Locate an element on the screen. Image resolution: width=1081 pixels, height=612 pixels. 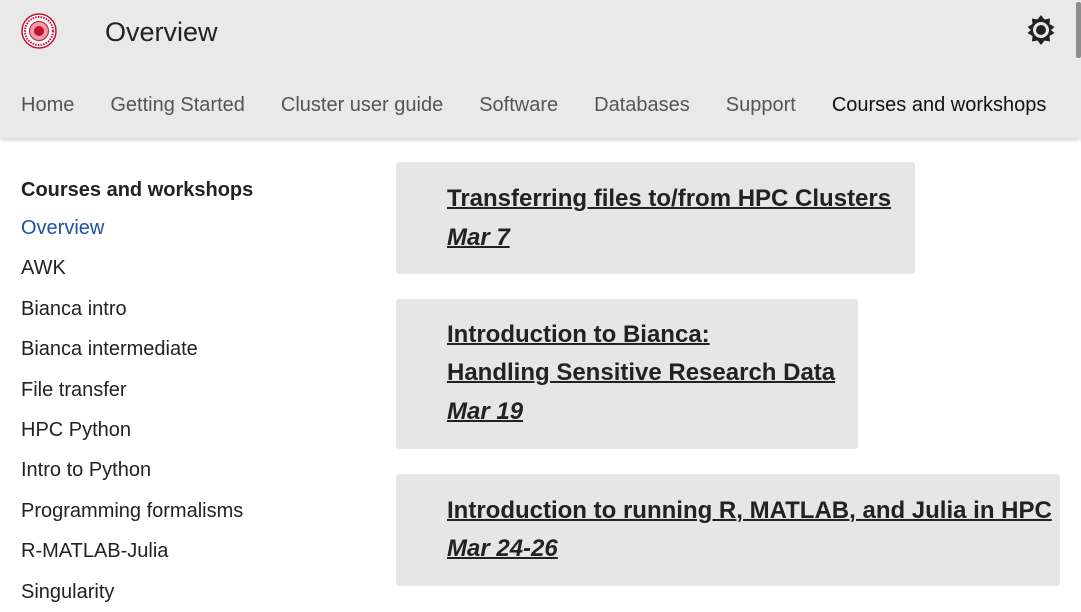
sidebar-item-hpc-python: HPC Python is located at coordinates (186, 430).